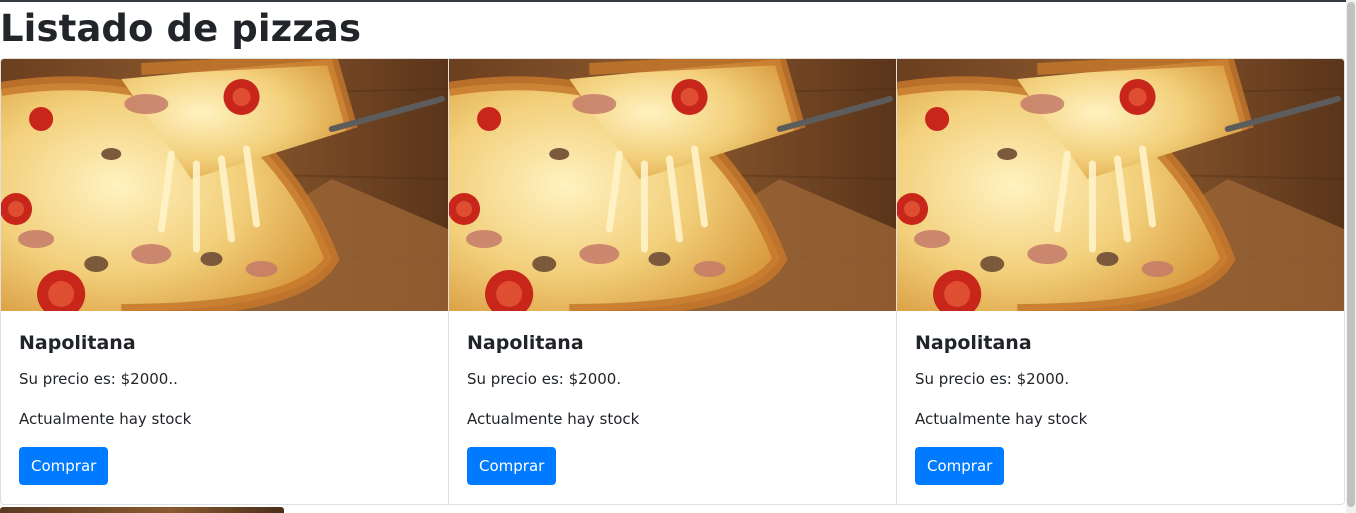 The height and width of the screenshot is (513, 1356). I want to click on top-border, so click(673, 1).